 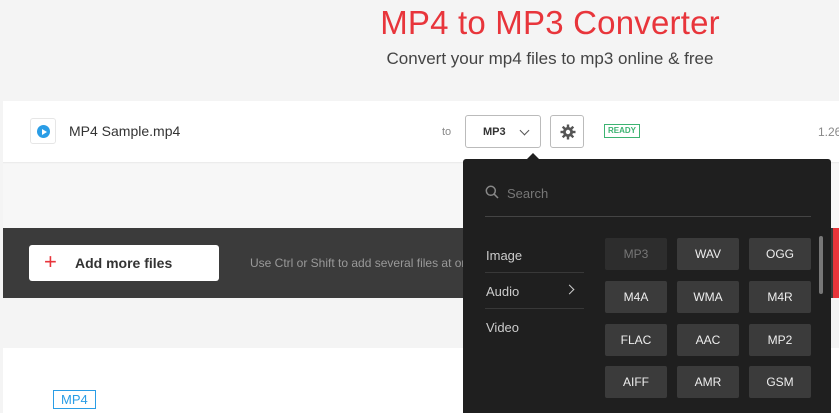 I want to click on file-thumbnail, so click(x=43, y=131).